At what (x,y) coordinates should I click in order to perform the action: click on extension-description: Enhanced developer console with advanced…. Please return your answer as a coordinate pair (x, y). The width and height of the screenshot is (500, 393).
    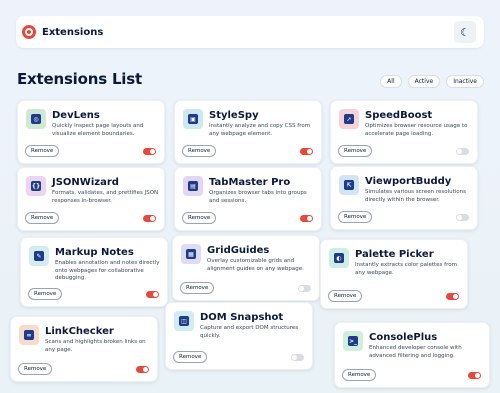
    Looking at the image, I should click on (415, 352).